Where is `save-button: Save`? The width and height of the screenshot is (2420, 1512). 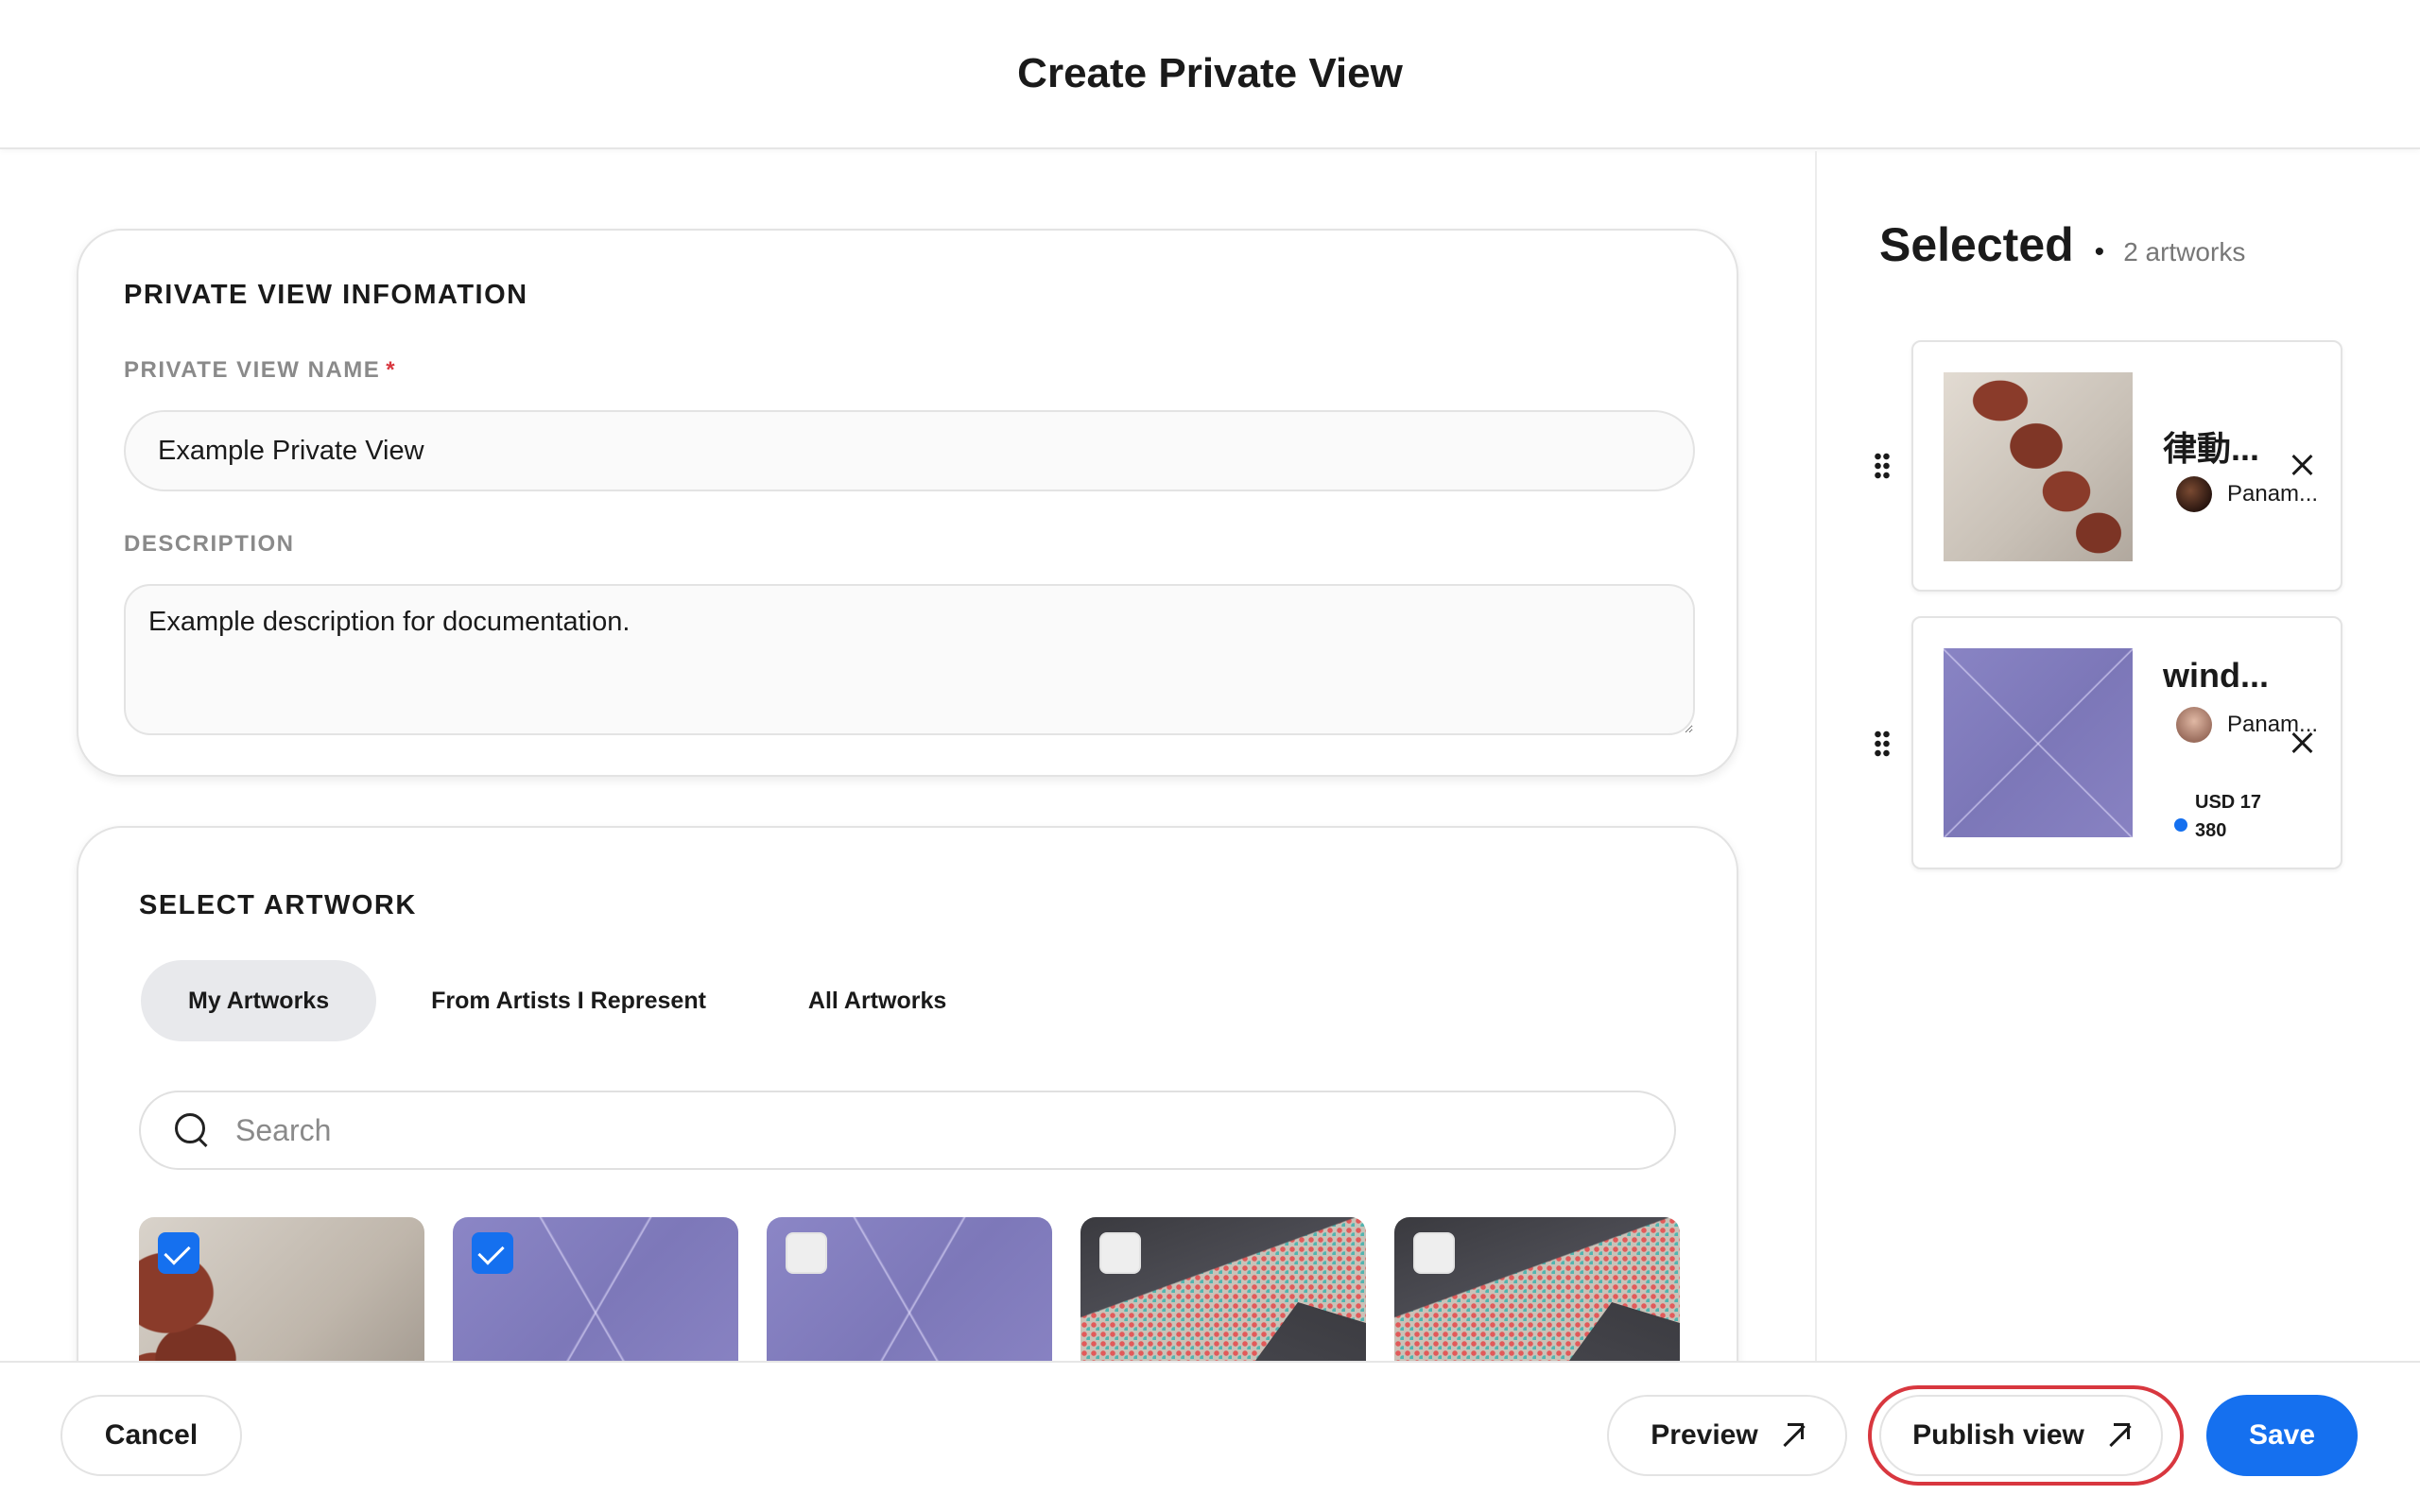
save-button: Save is located at coordinates (2282, 1435).